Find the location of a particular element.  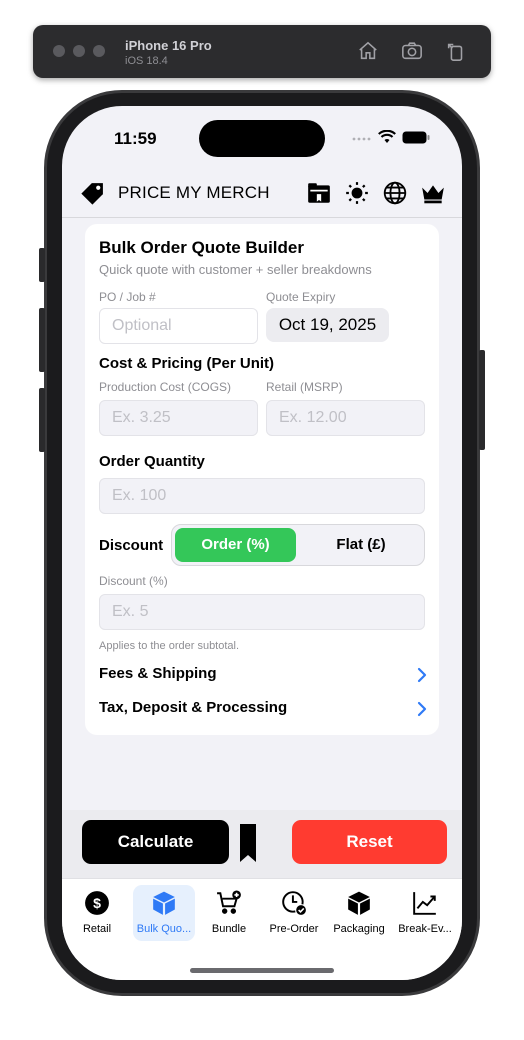

os-version: iOS 18.4 is located at coordinates (146, 61).